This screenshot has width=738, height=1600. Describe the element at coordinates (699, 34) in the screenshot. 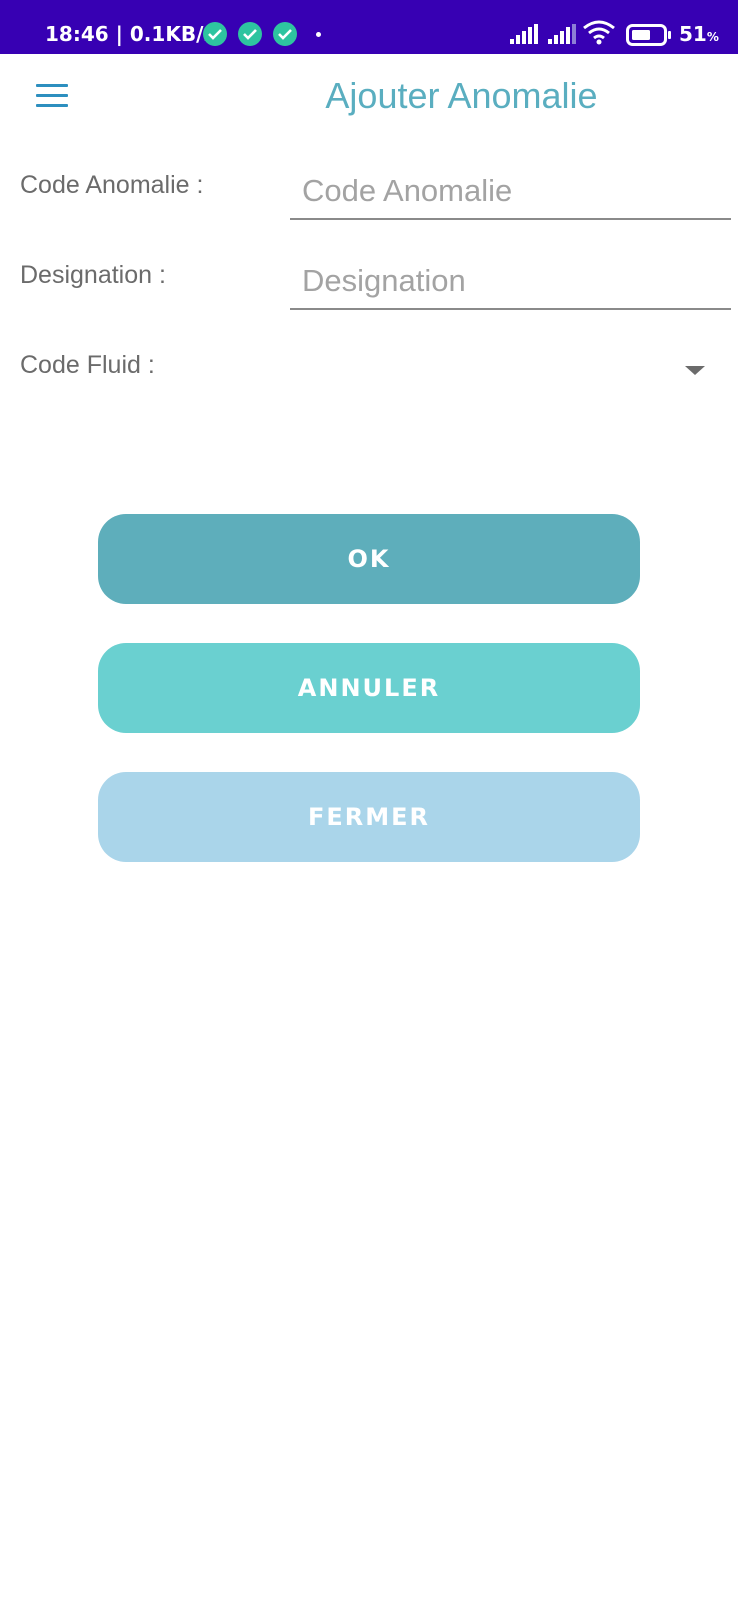

I see `battery-percent: 51%` at that location.